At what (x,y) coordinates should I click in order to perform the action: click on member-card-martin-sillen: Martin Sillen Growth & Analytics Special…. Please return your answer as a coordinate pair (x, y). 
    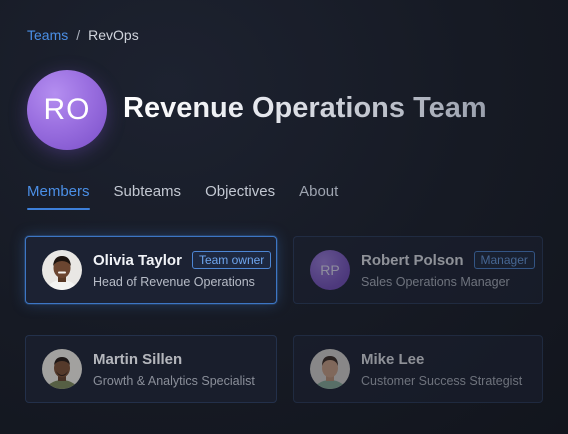
    Looking at the image, I should click on (151, 369).